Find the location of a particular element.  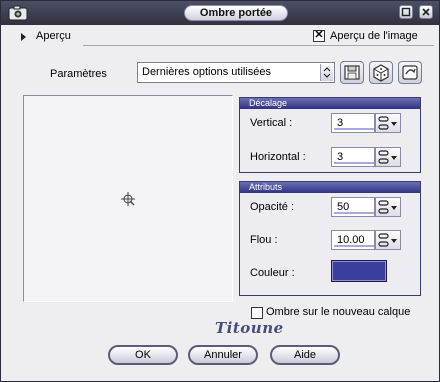

image-preview-label: Aperçu de l'image is located at coordinates (374, 36).